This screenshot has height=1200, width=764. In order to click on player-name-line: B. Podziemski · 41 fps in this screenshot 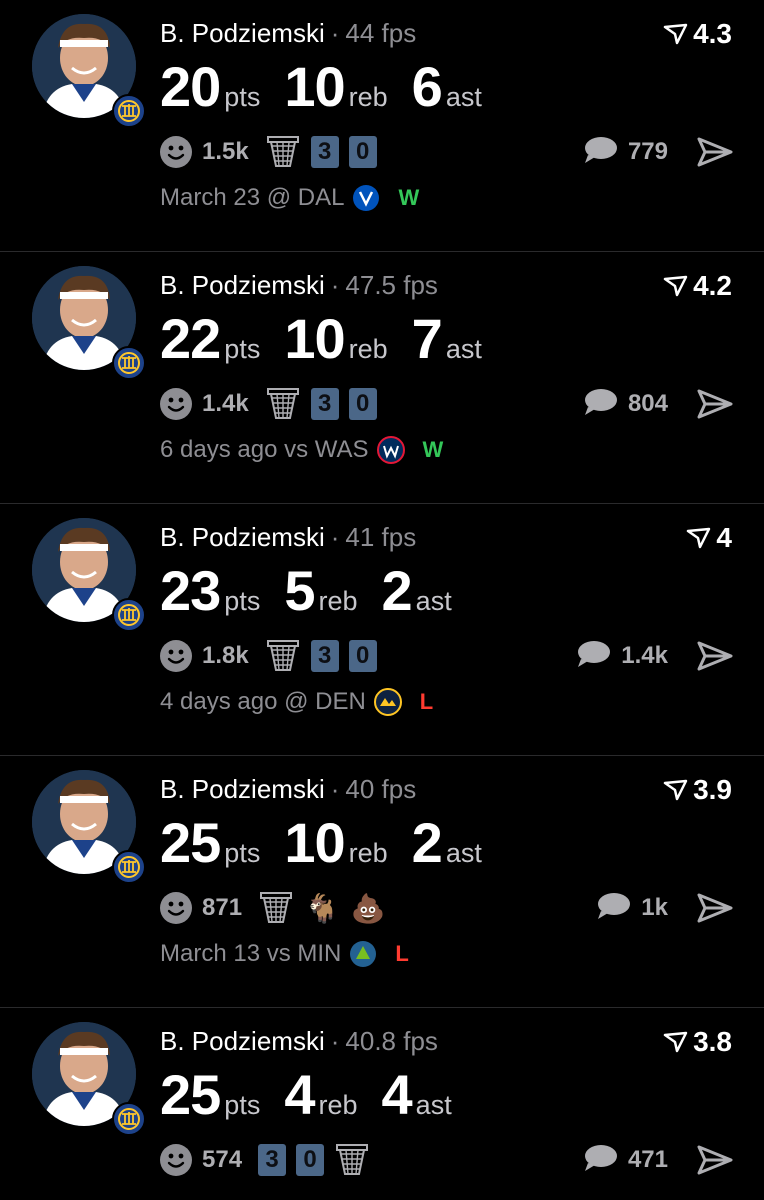, I will do `click(288, 537)`.